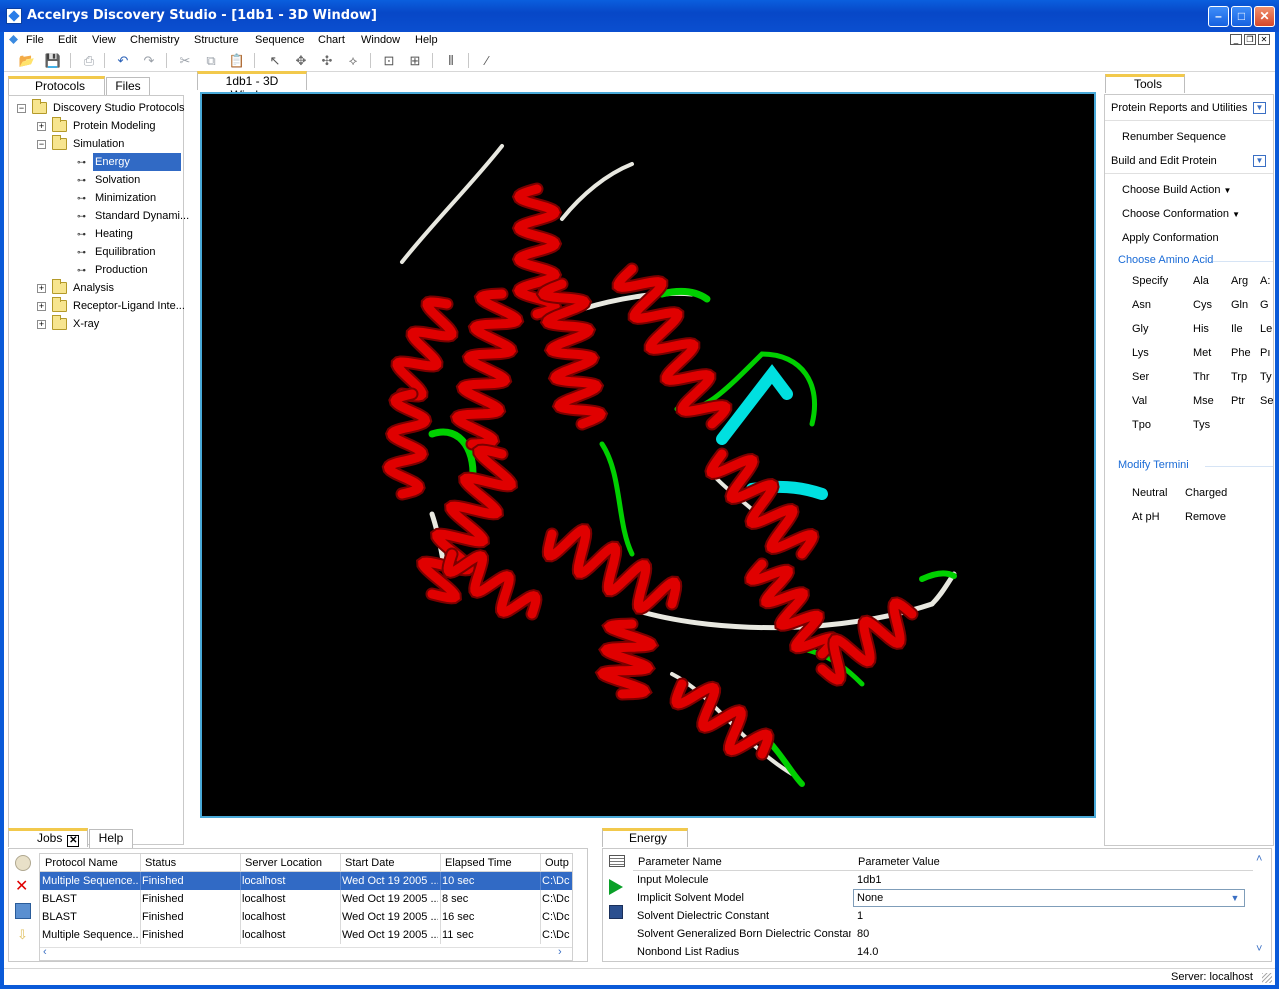  Describe the element at coordinates (331, 40) in the screenshot. I see `menu-chart: Chart` at that location.